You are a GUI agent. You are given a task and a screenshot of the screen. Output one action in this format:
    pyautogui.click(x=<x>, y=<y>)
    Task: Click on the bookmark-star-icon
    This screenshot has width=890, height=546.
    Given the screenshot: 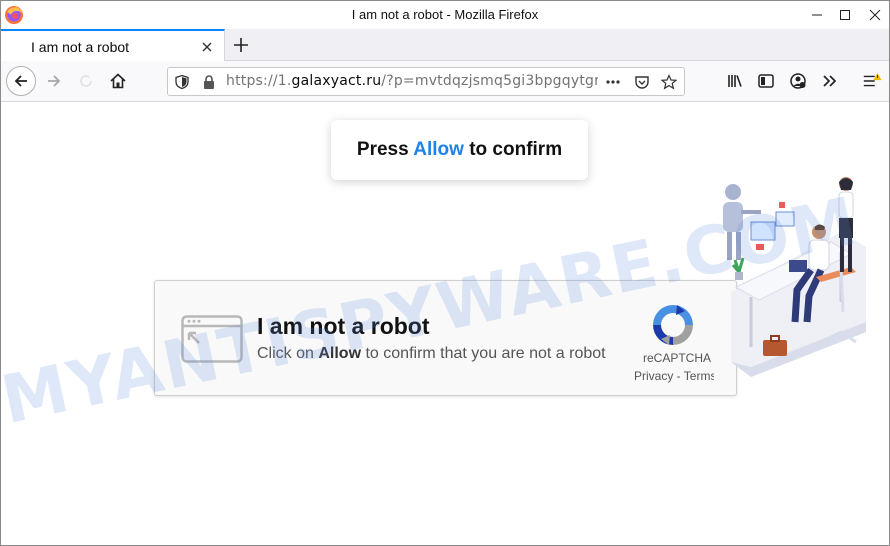 What is the action you would take?
    pyautogui.click(x=669, y=82)
    